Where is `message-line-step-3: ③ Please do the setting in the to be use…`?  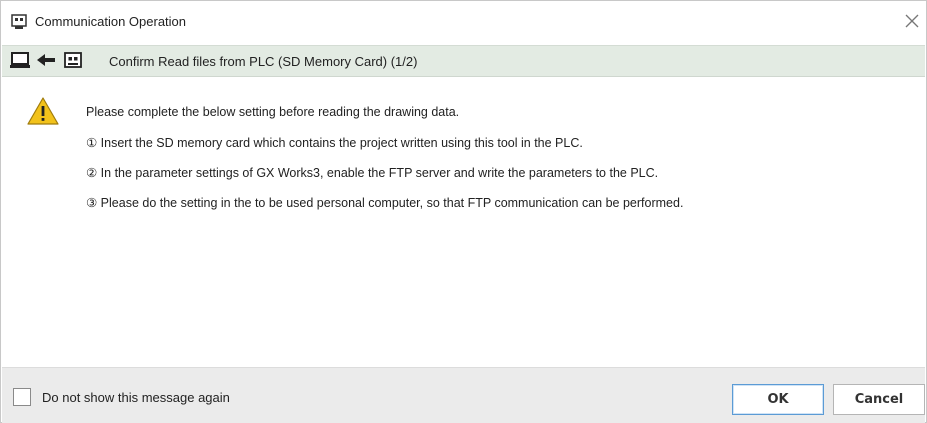 message-line-step-3: ③ Please do the setting in the to be use… is located at coordinates (385, 203).